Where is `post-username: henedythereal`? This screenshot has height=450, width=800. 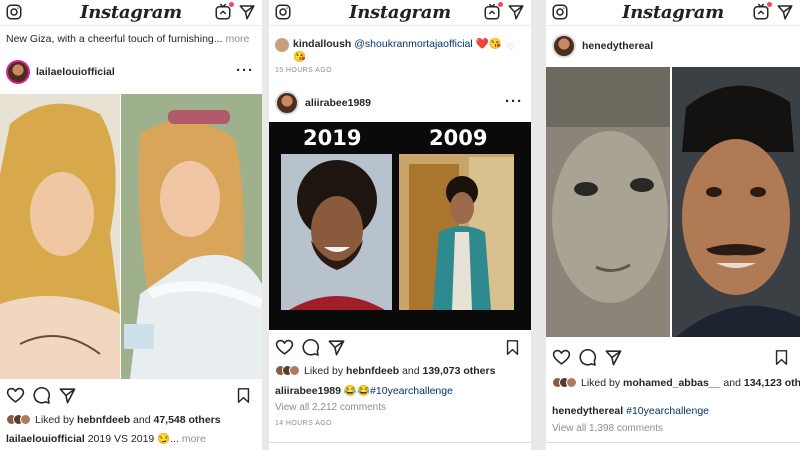
post-username: henedythereal is located at coordinates (617, 46).